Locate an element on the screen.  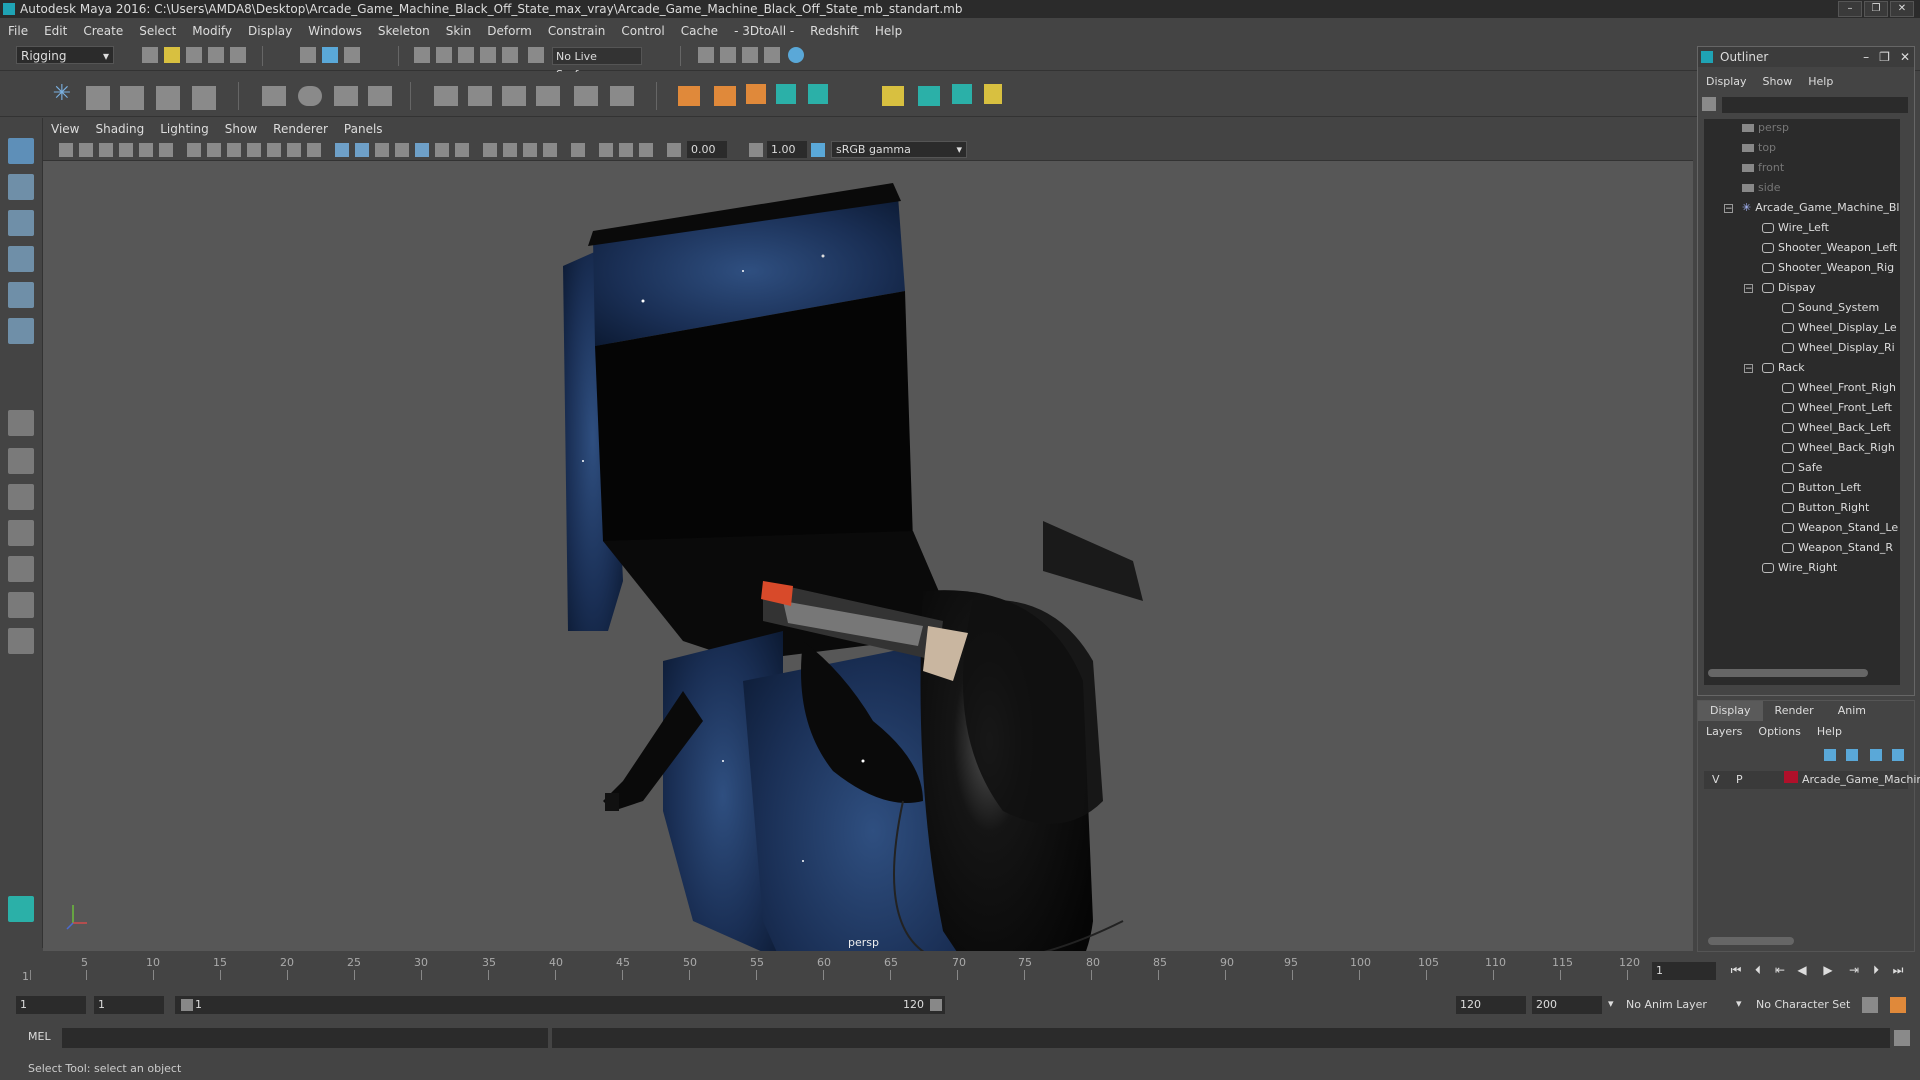
snap-curve-icon is located at coordinates (444, 55).